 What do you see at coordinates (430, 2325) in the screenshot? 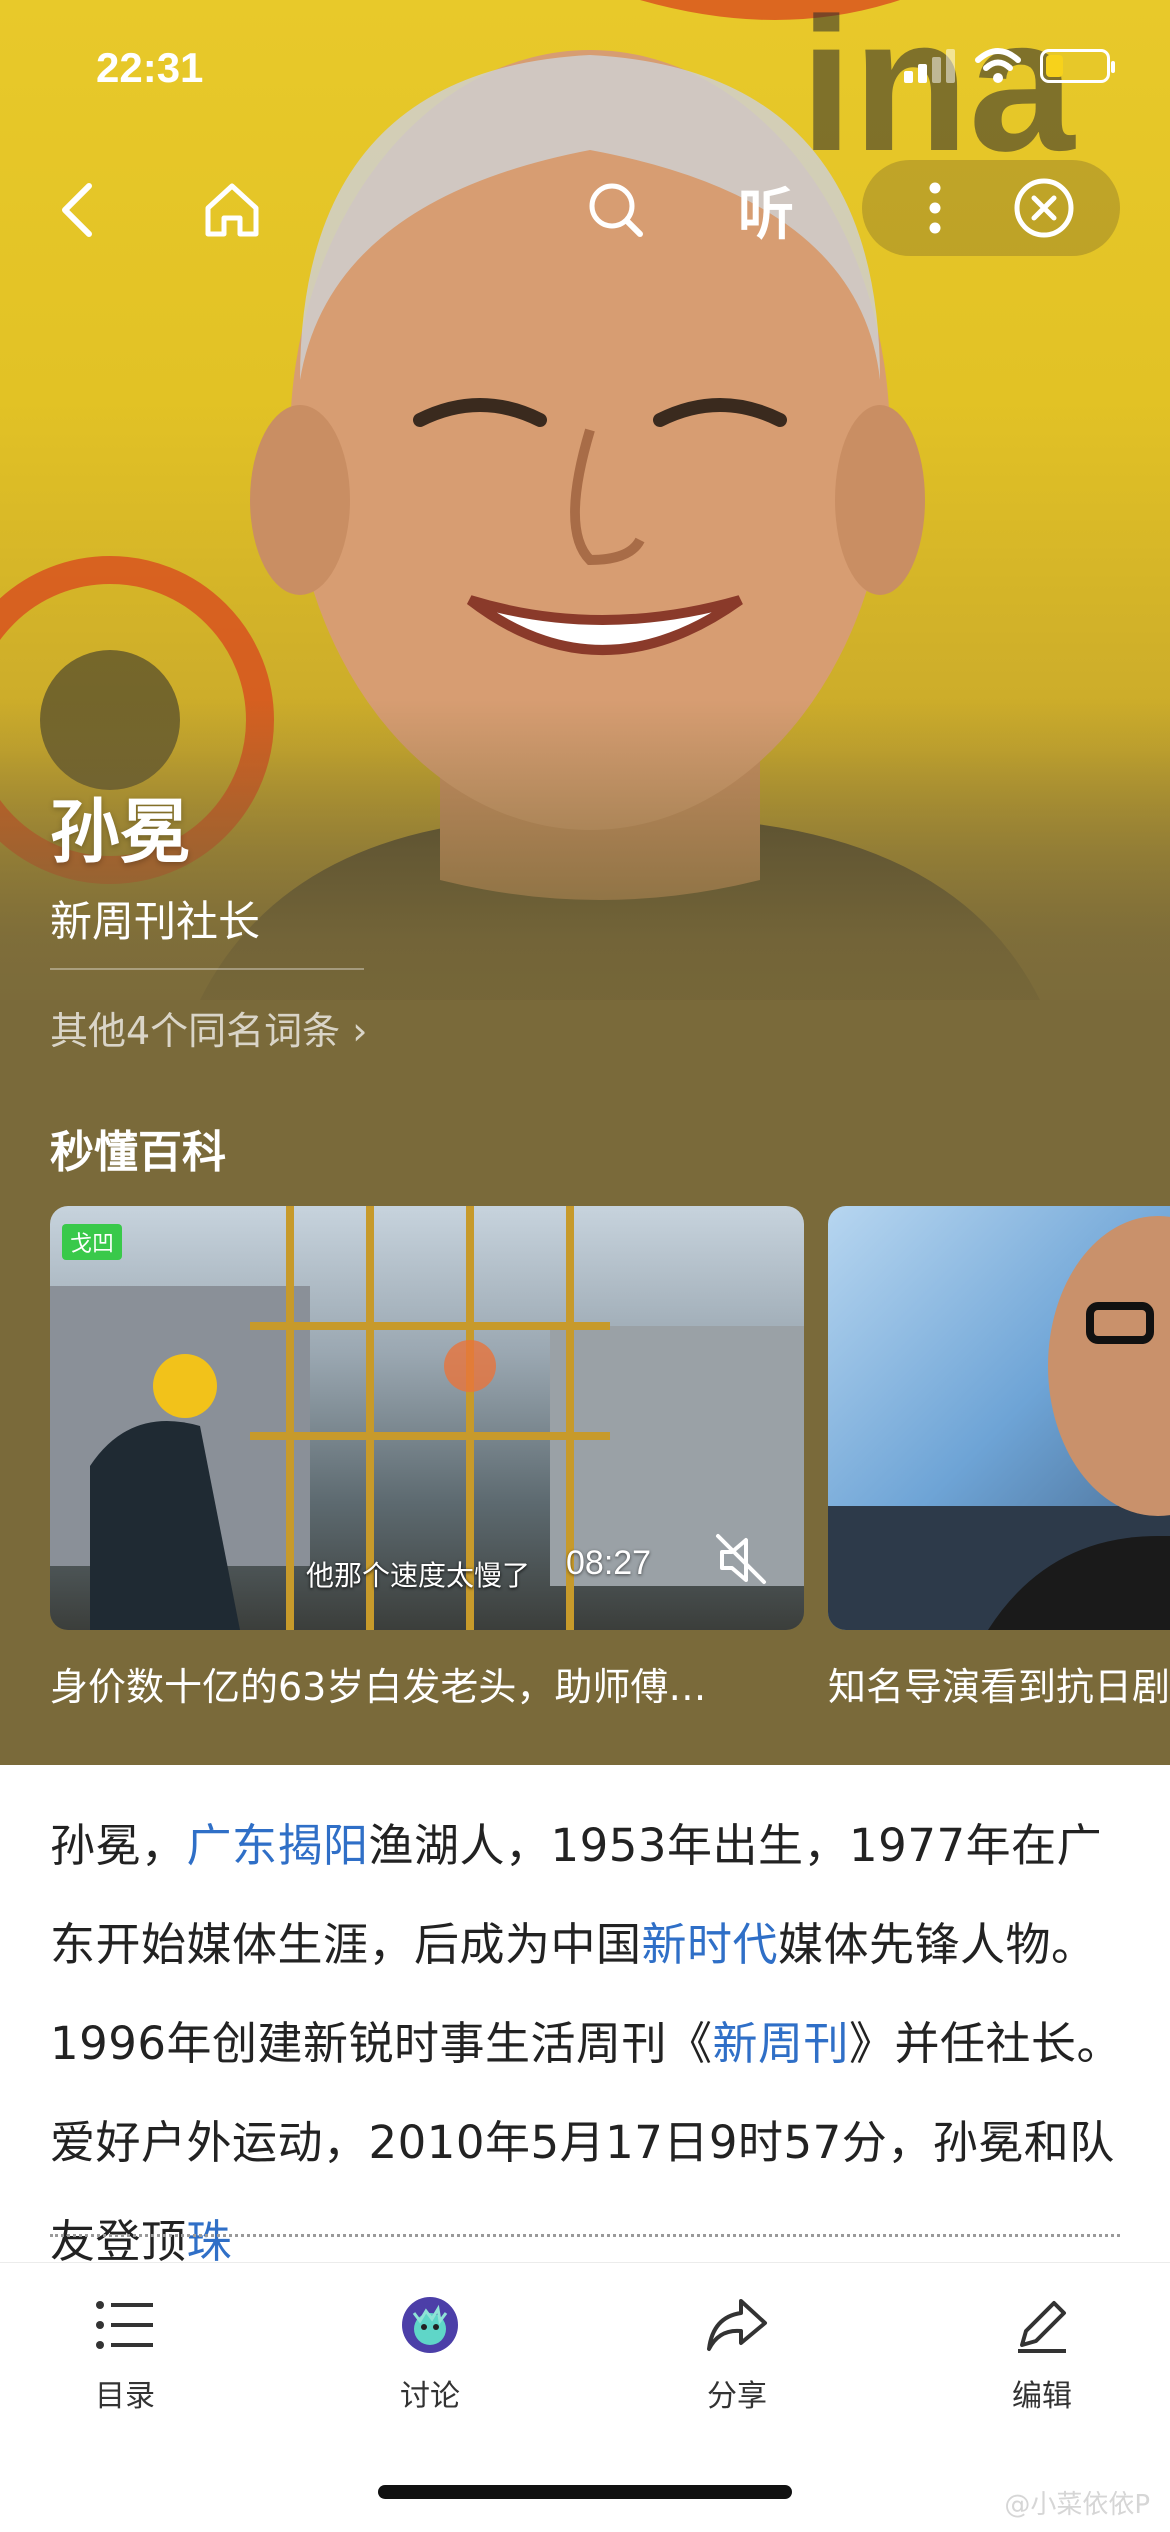
I see `discussion-avatar-icon` at bounding box center [430, 2325].